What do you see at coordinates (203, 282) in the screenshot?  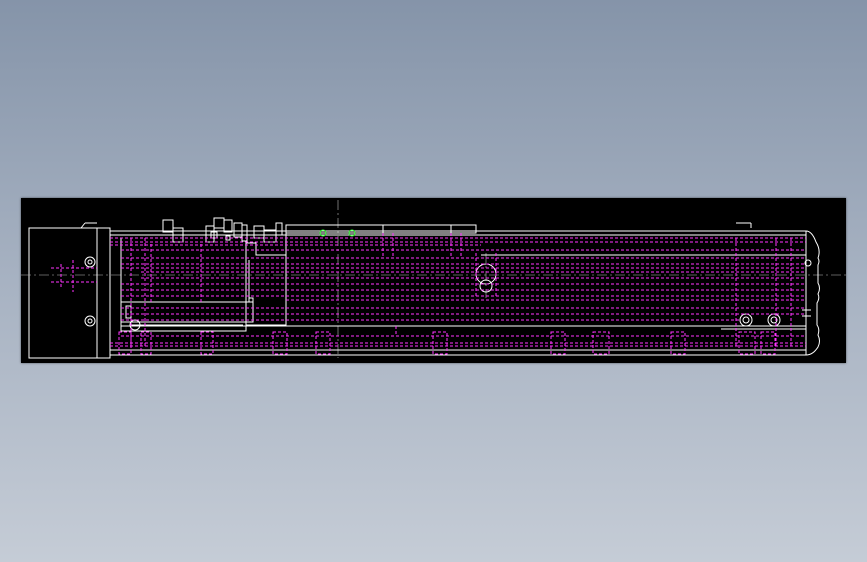 I see `carriage` at bounding box center [203, 282].